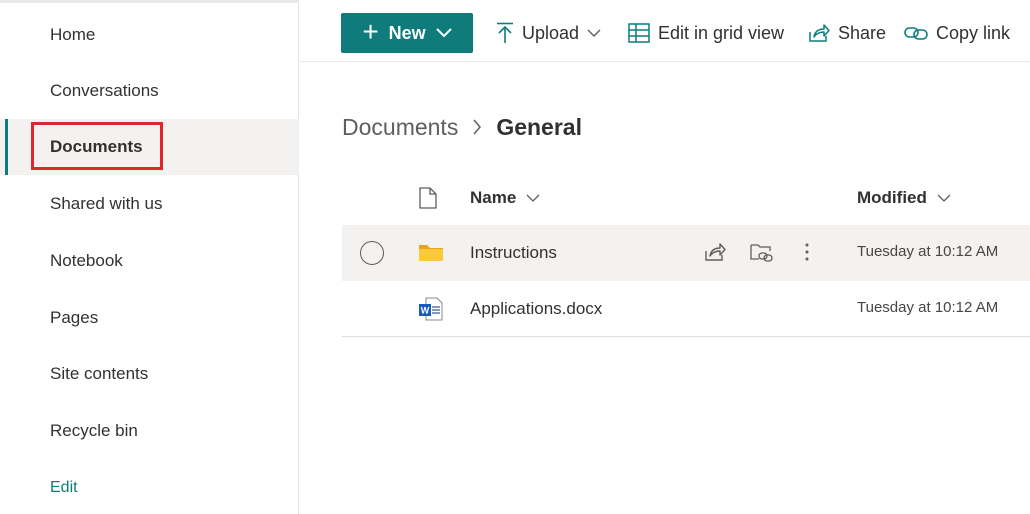  What do you see at coordinates (106, 203) in the screenshot?
I see `nav-item-label: Shared with us` at bounding box center [106, 203].